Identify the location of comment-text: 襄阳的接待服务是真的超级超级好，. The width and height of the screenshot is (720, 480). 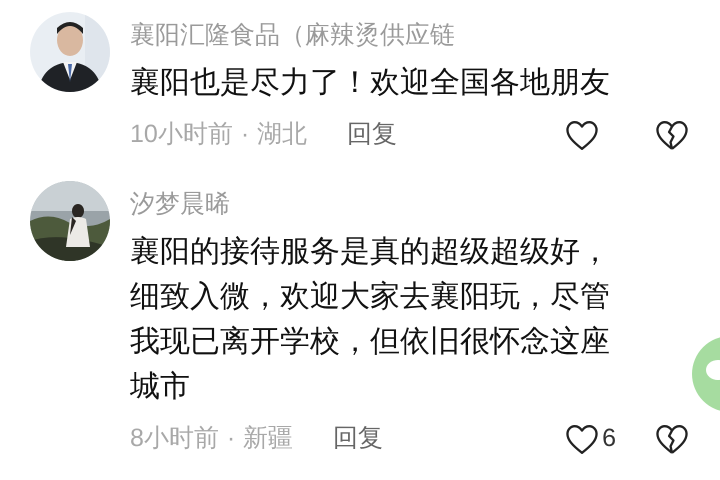
(370, 252).